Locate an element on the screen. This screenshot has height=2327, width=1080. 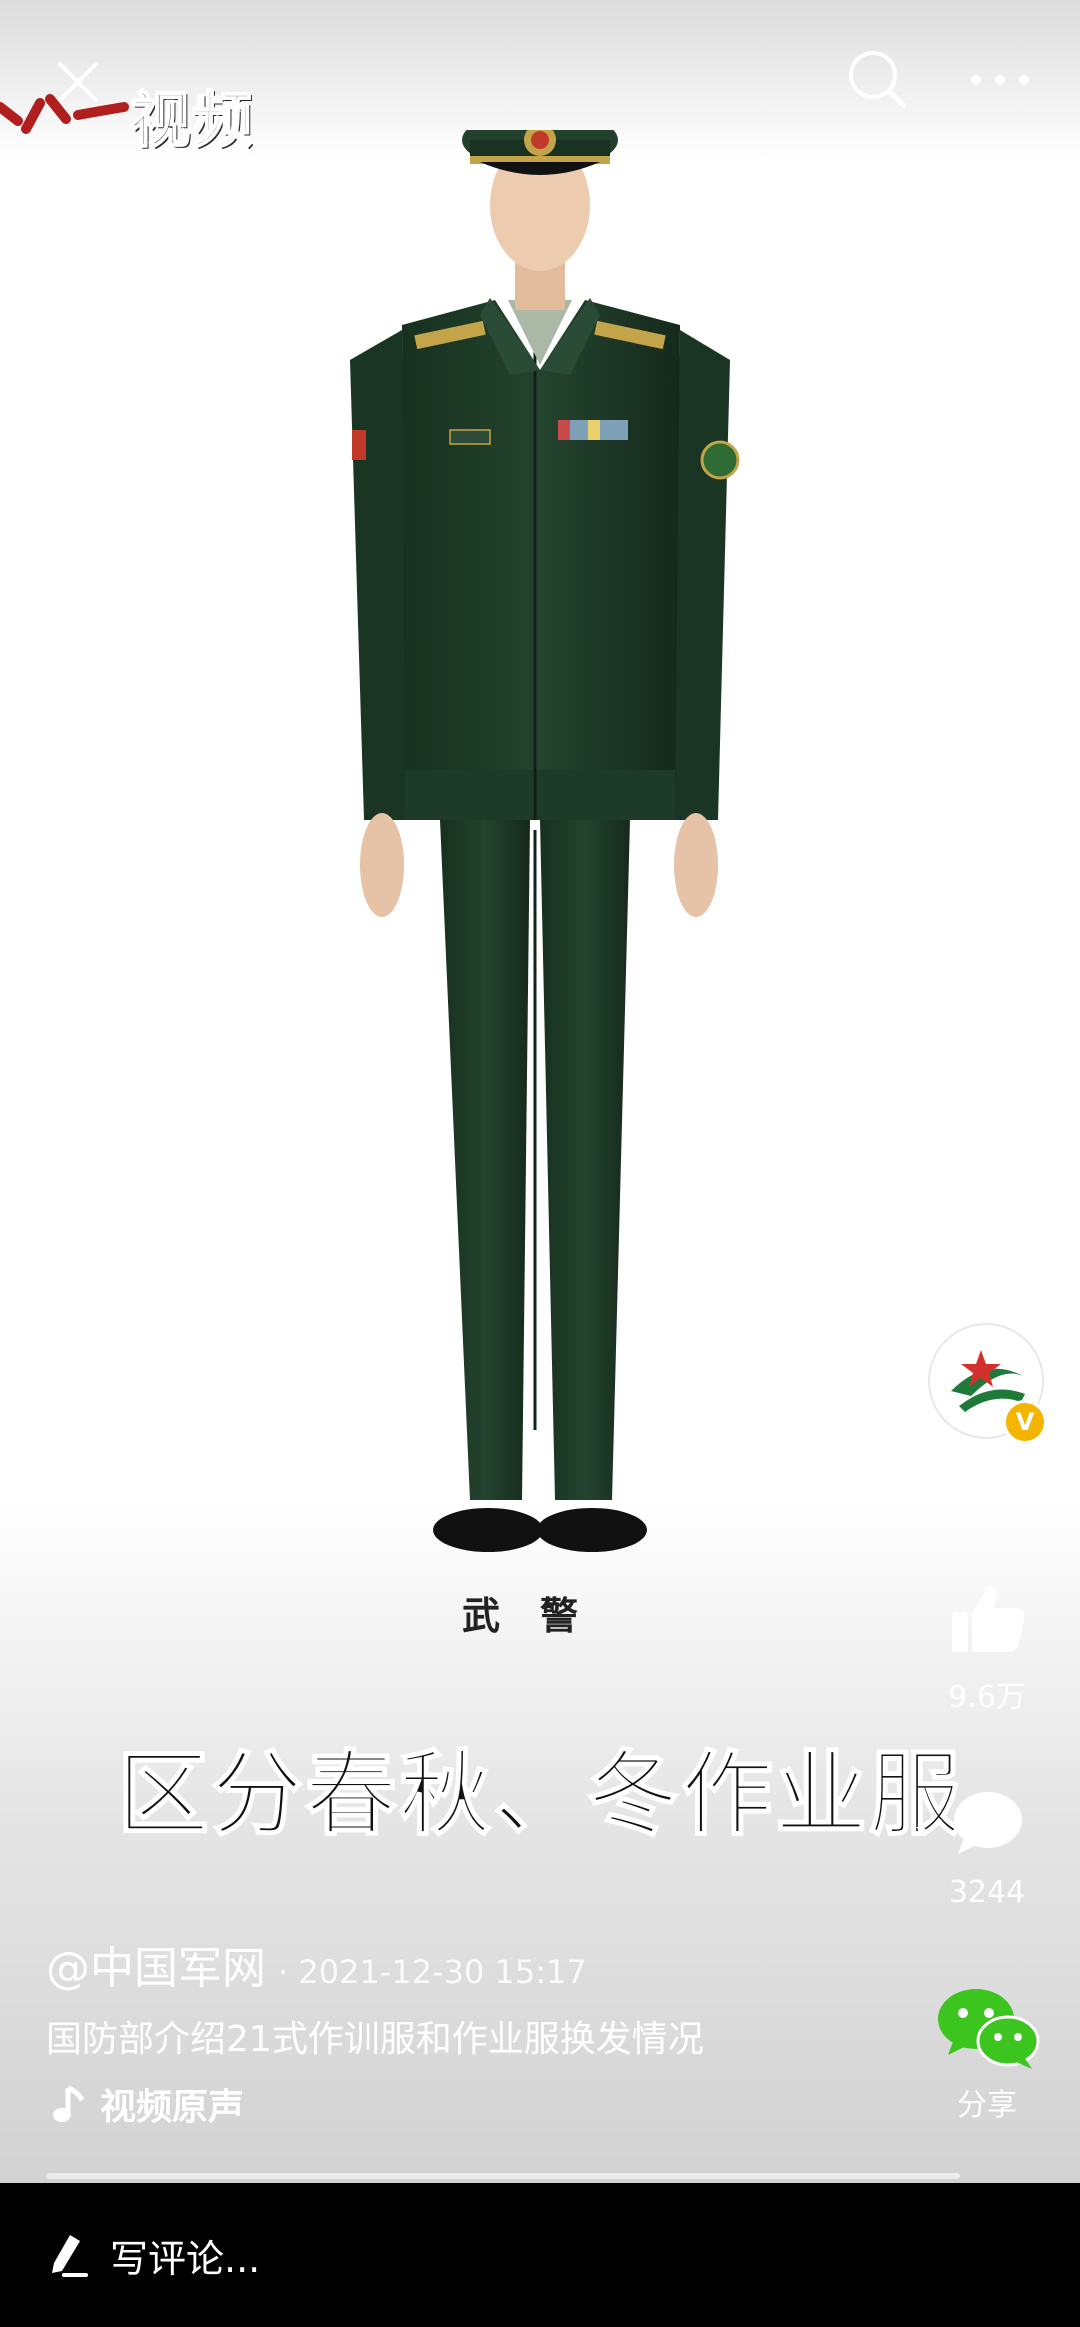
close-button is located at coordinates (78, 82).